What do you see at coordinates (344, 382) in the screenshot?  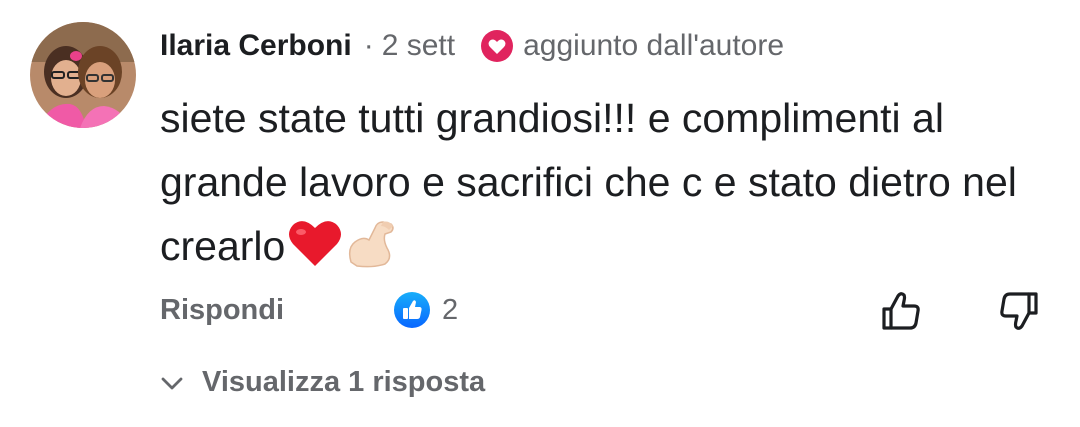 I see `view-replies-label: Visualizza 1 risposta` at bounding box center [344, 382].